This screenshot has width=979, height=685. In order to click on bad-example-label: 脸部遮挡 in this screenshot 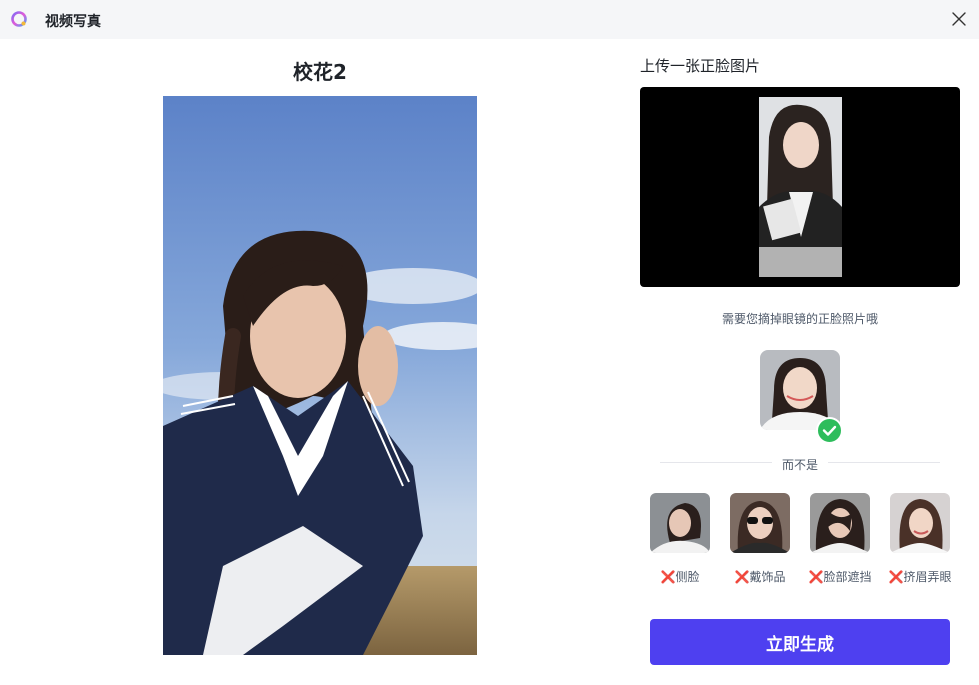, I will do `click(847, 577)`.